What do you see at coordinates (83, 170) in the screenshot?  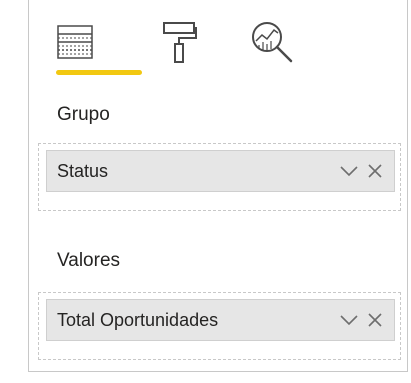 I see `grupo-field-name: Status` at bounding box center [83, 170].